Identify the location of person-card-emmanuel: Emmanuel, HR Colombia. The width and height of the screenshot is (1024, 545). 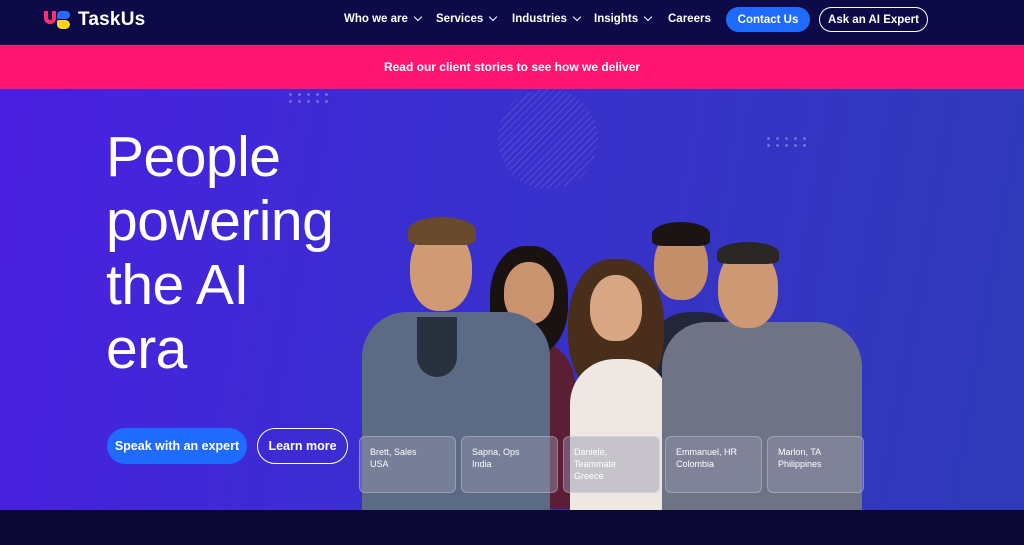
(713, 464).